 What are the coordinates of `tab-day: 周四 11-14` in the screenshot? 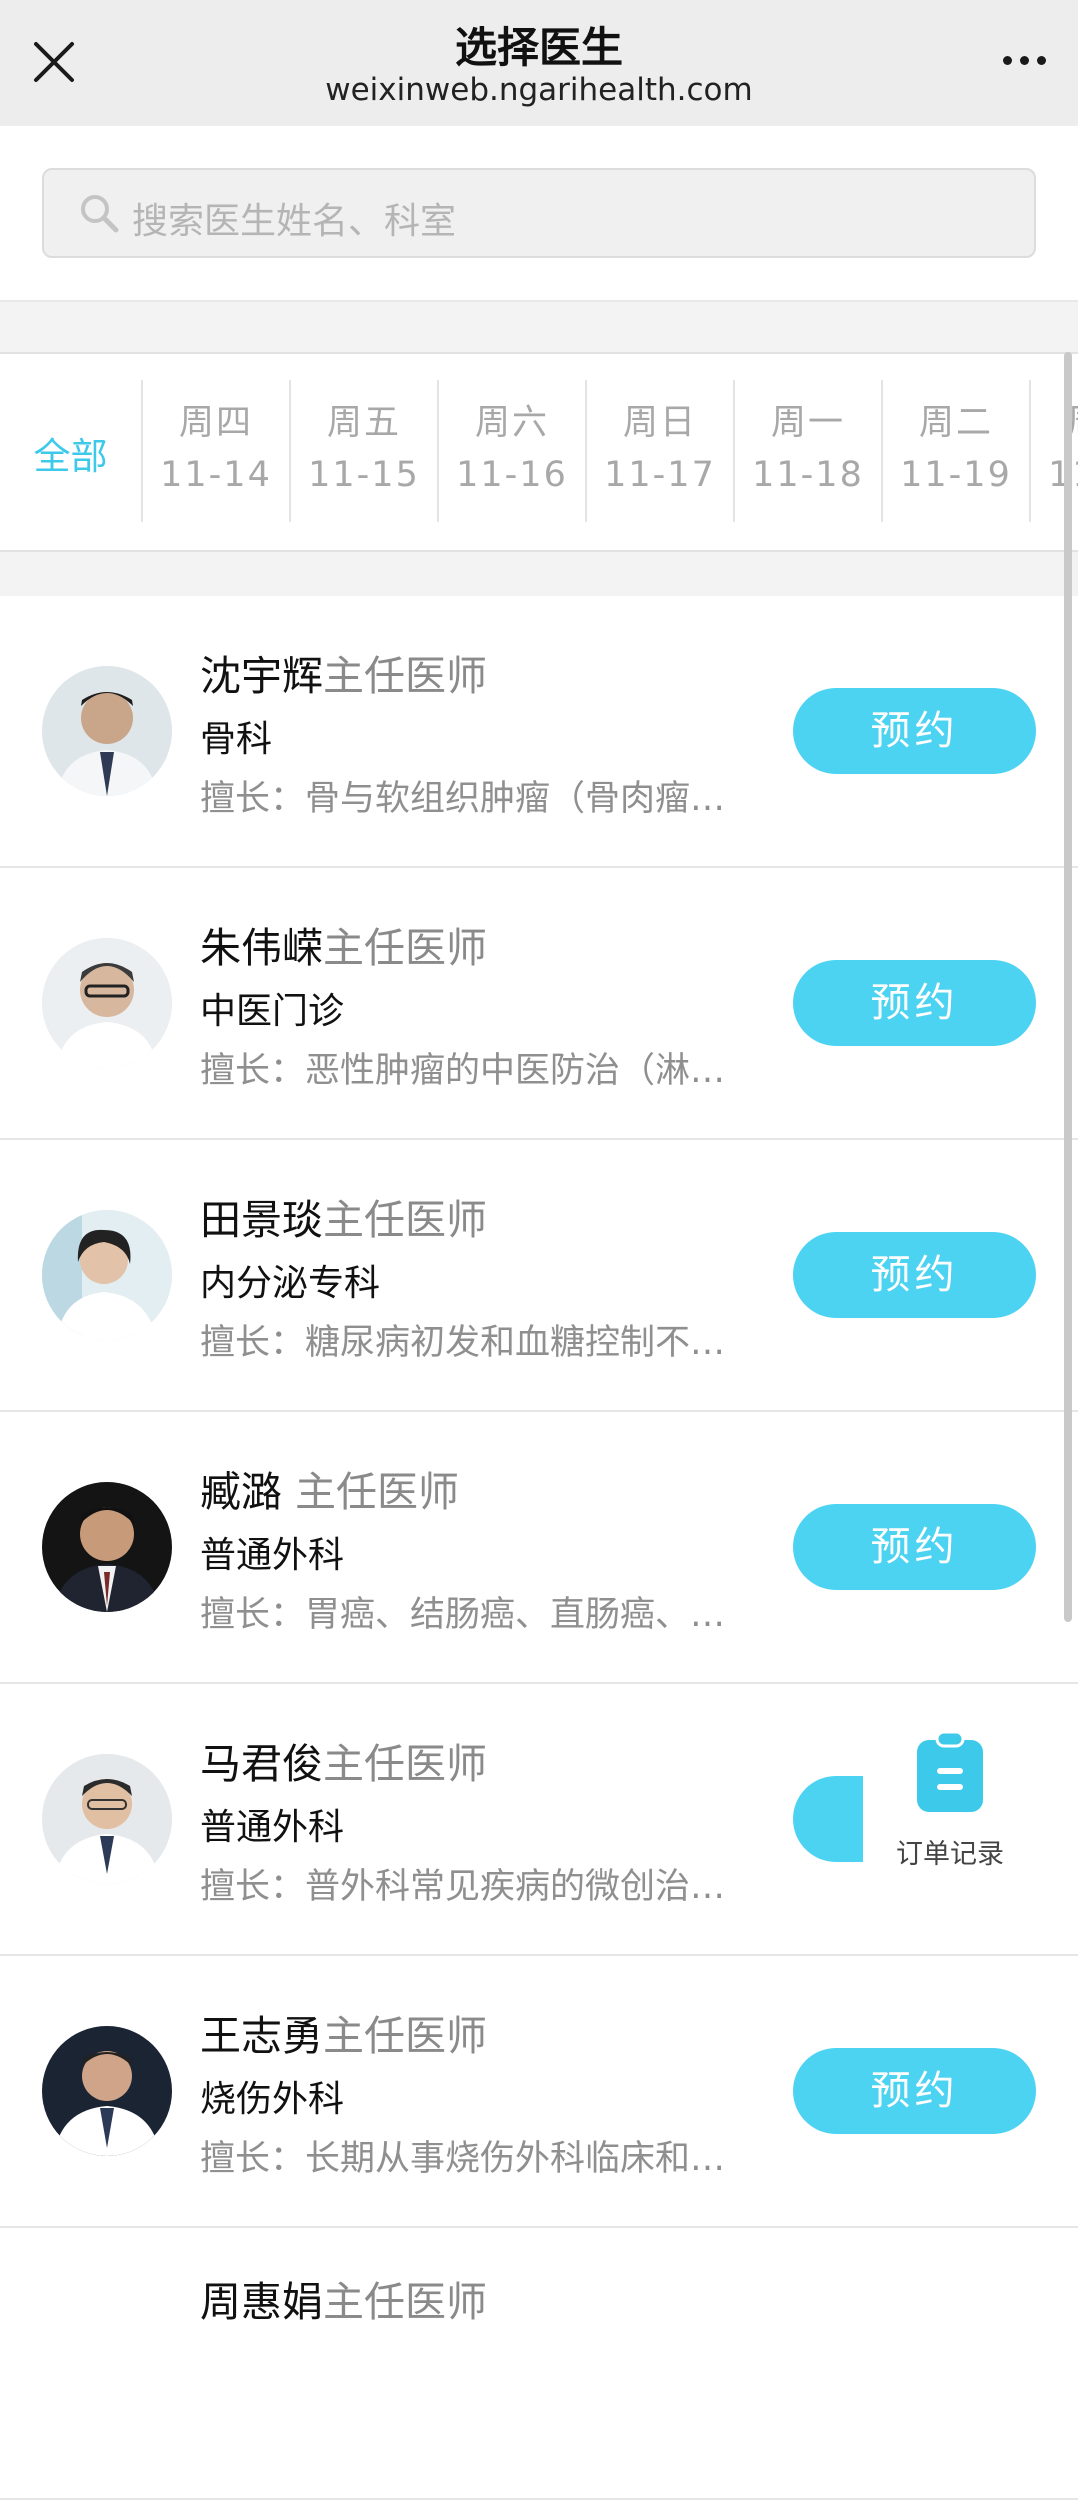 It's located at (217, 451).